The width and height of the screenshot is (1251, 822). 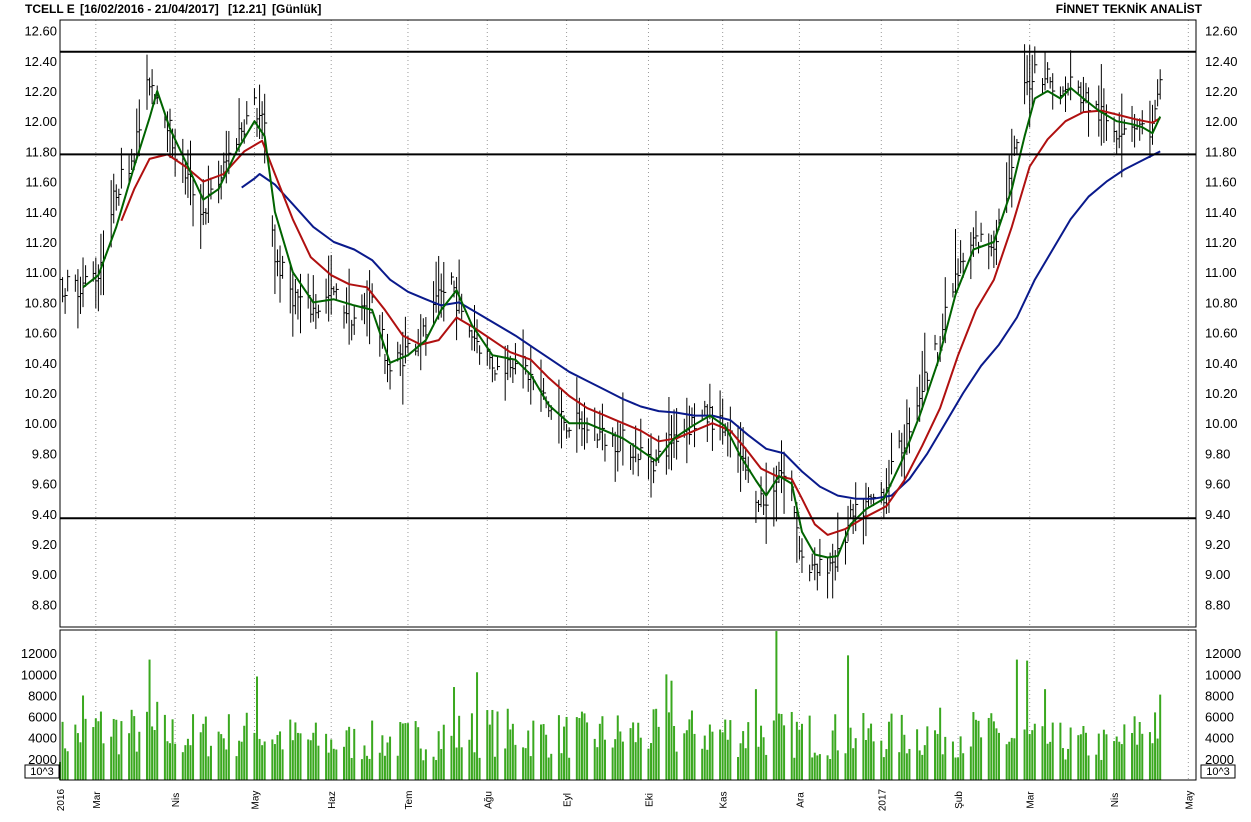 What do you see at coordinates (296, 9) in the screenshot?
I see `period-label: [Günlük]` at bounding box center [296, 9].